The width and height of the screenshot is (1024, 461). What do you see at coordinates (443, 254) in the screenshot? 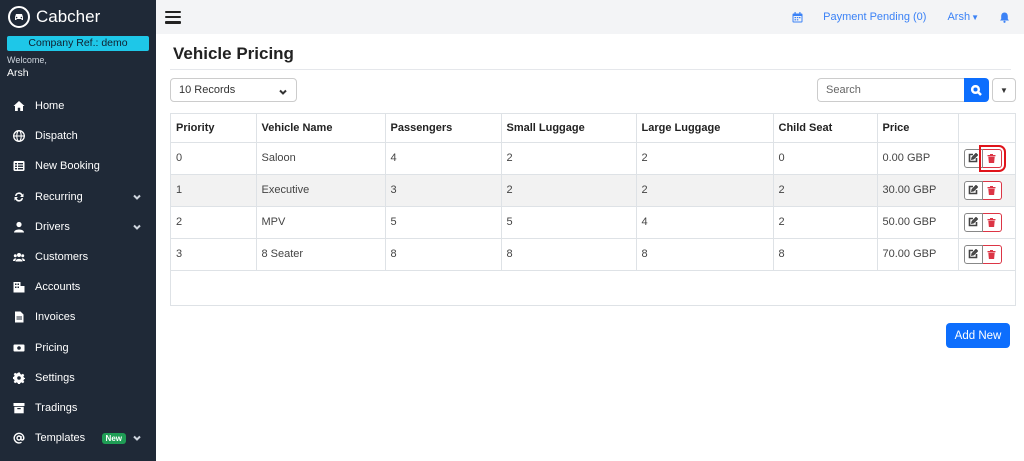
I see `cell-passengers: 8` at bounding box center [443, 254].